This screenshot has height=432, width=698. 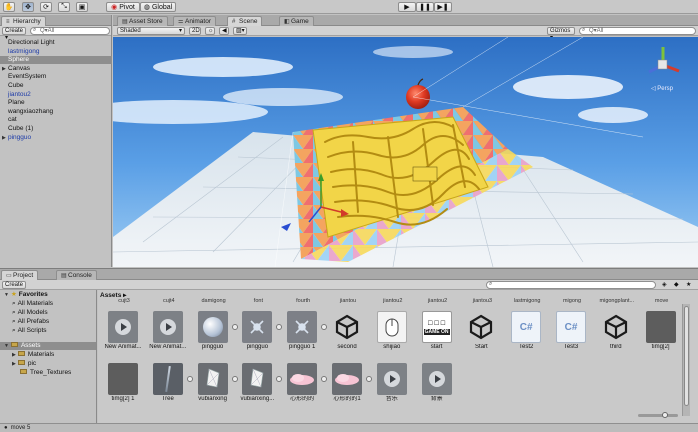 I want to click on project-create-dropdown: Create ▾, so click(x=14, y=288).